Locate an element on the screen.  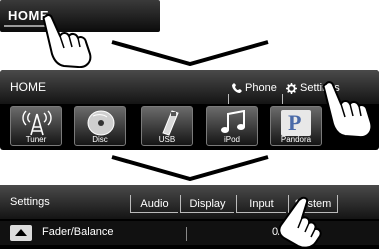
source-tile-disc: Disc is located at coordinates (100, 126).